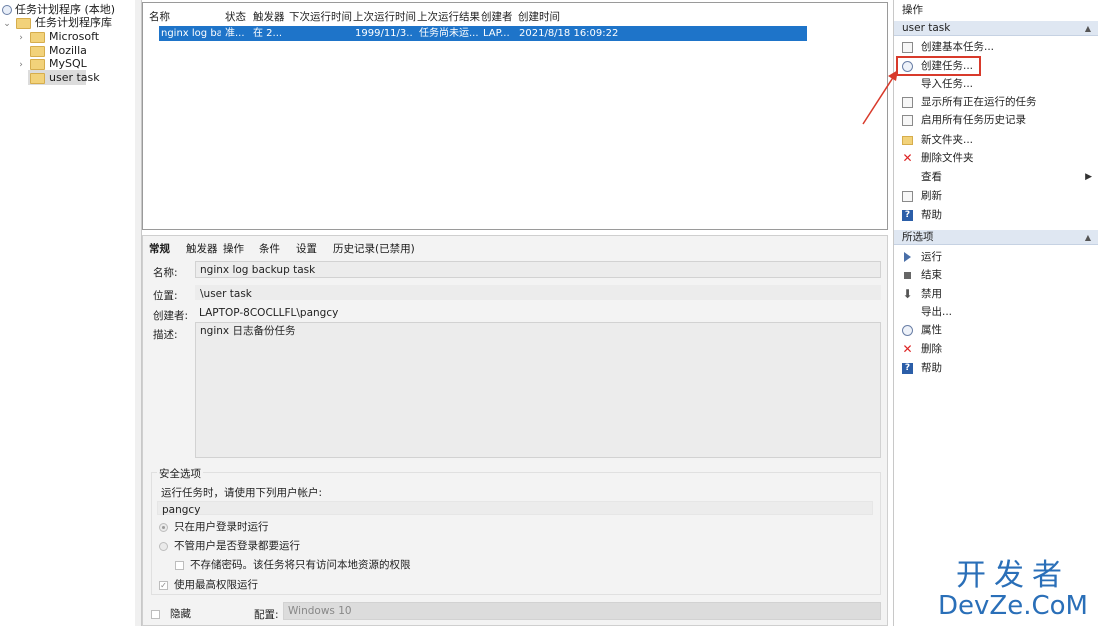 The height and width of the screenshot is (626, 1098). Describe the element at coordinates (907, 120) in the screenshot. I see `history-icon` at that location.